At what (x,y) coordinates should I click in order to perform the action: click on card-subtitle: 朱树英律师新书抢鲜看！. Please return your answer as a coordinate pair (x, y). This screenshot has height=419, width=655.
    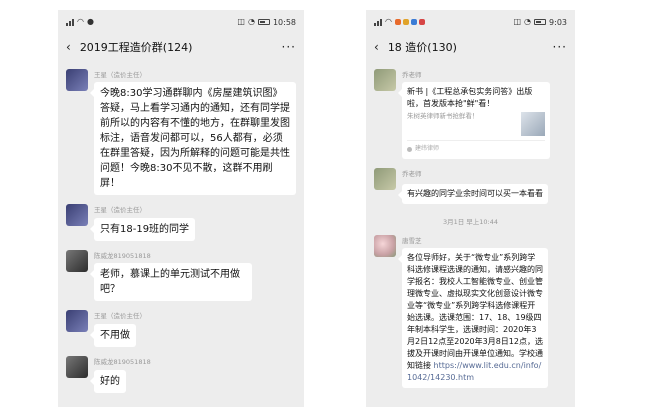
    Looking at the image, I should click on (443, 116).